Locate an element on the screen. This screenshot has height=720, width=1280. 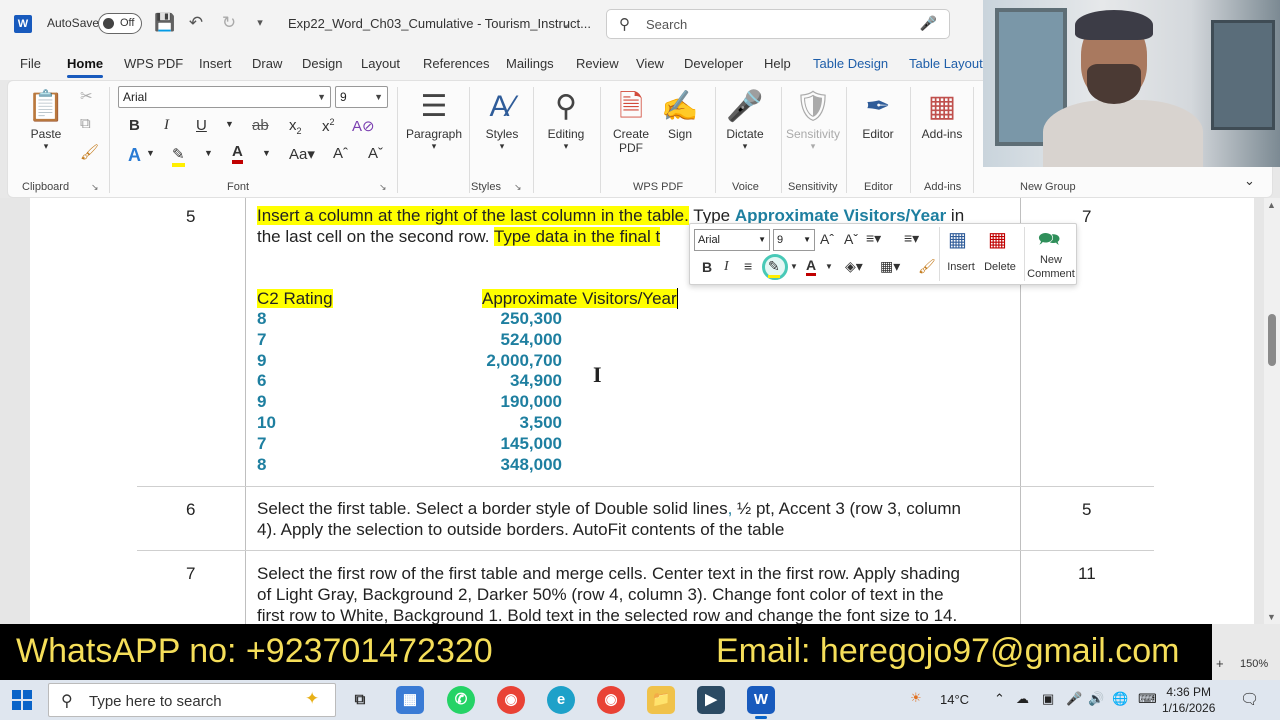
customize-qat-icon: ▾ is located at coordinates (260, 23).